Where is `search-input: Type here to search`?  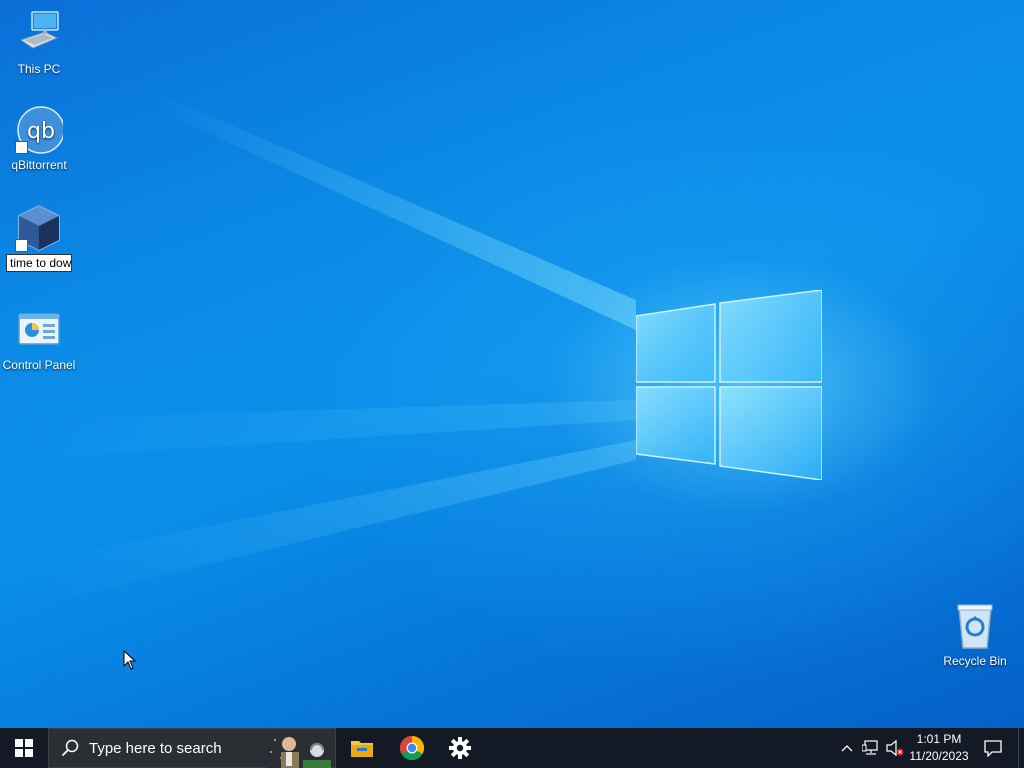 search-input: Type here to search is located at coordinates (192, 748).